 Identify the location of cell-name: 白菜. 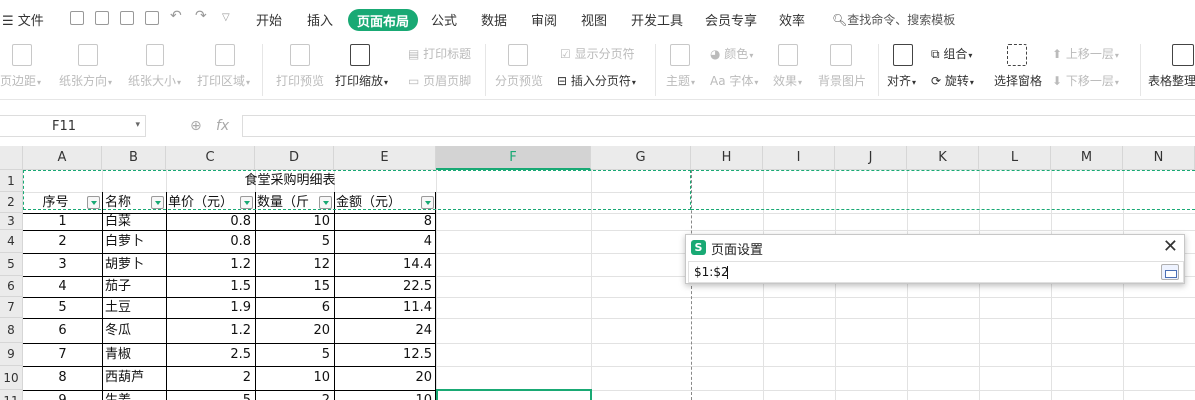
(134, 221).